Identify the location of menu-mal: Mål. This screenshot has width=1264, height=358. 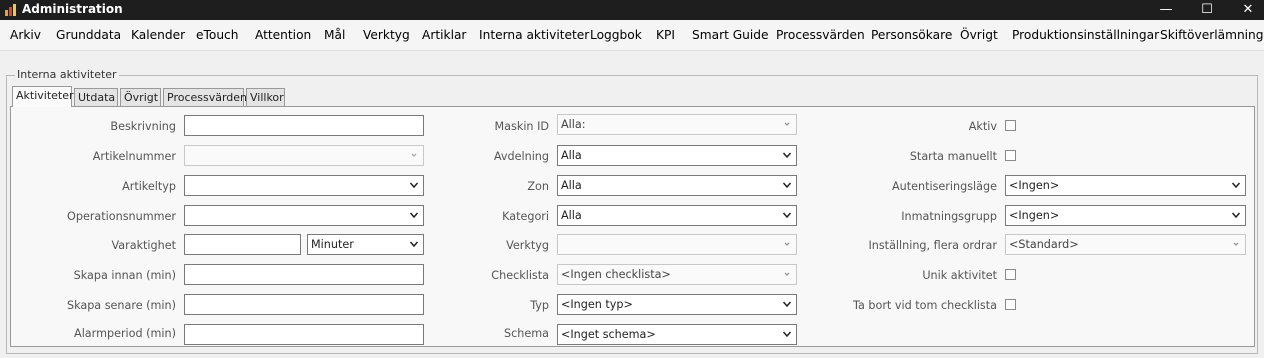
(334, 35).